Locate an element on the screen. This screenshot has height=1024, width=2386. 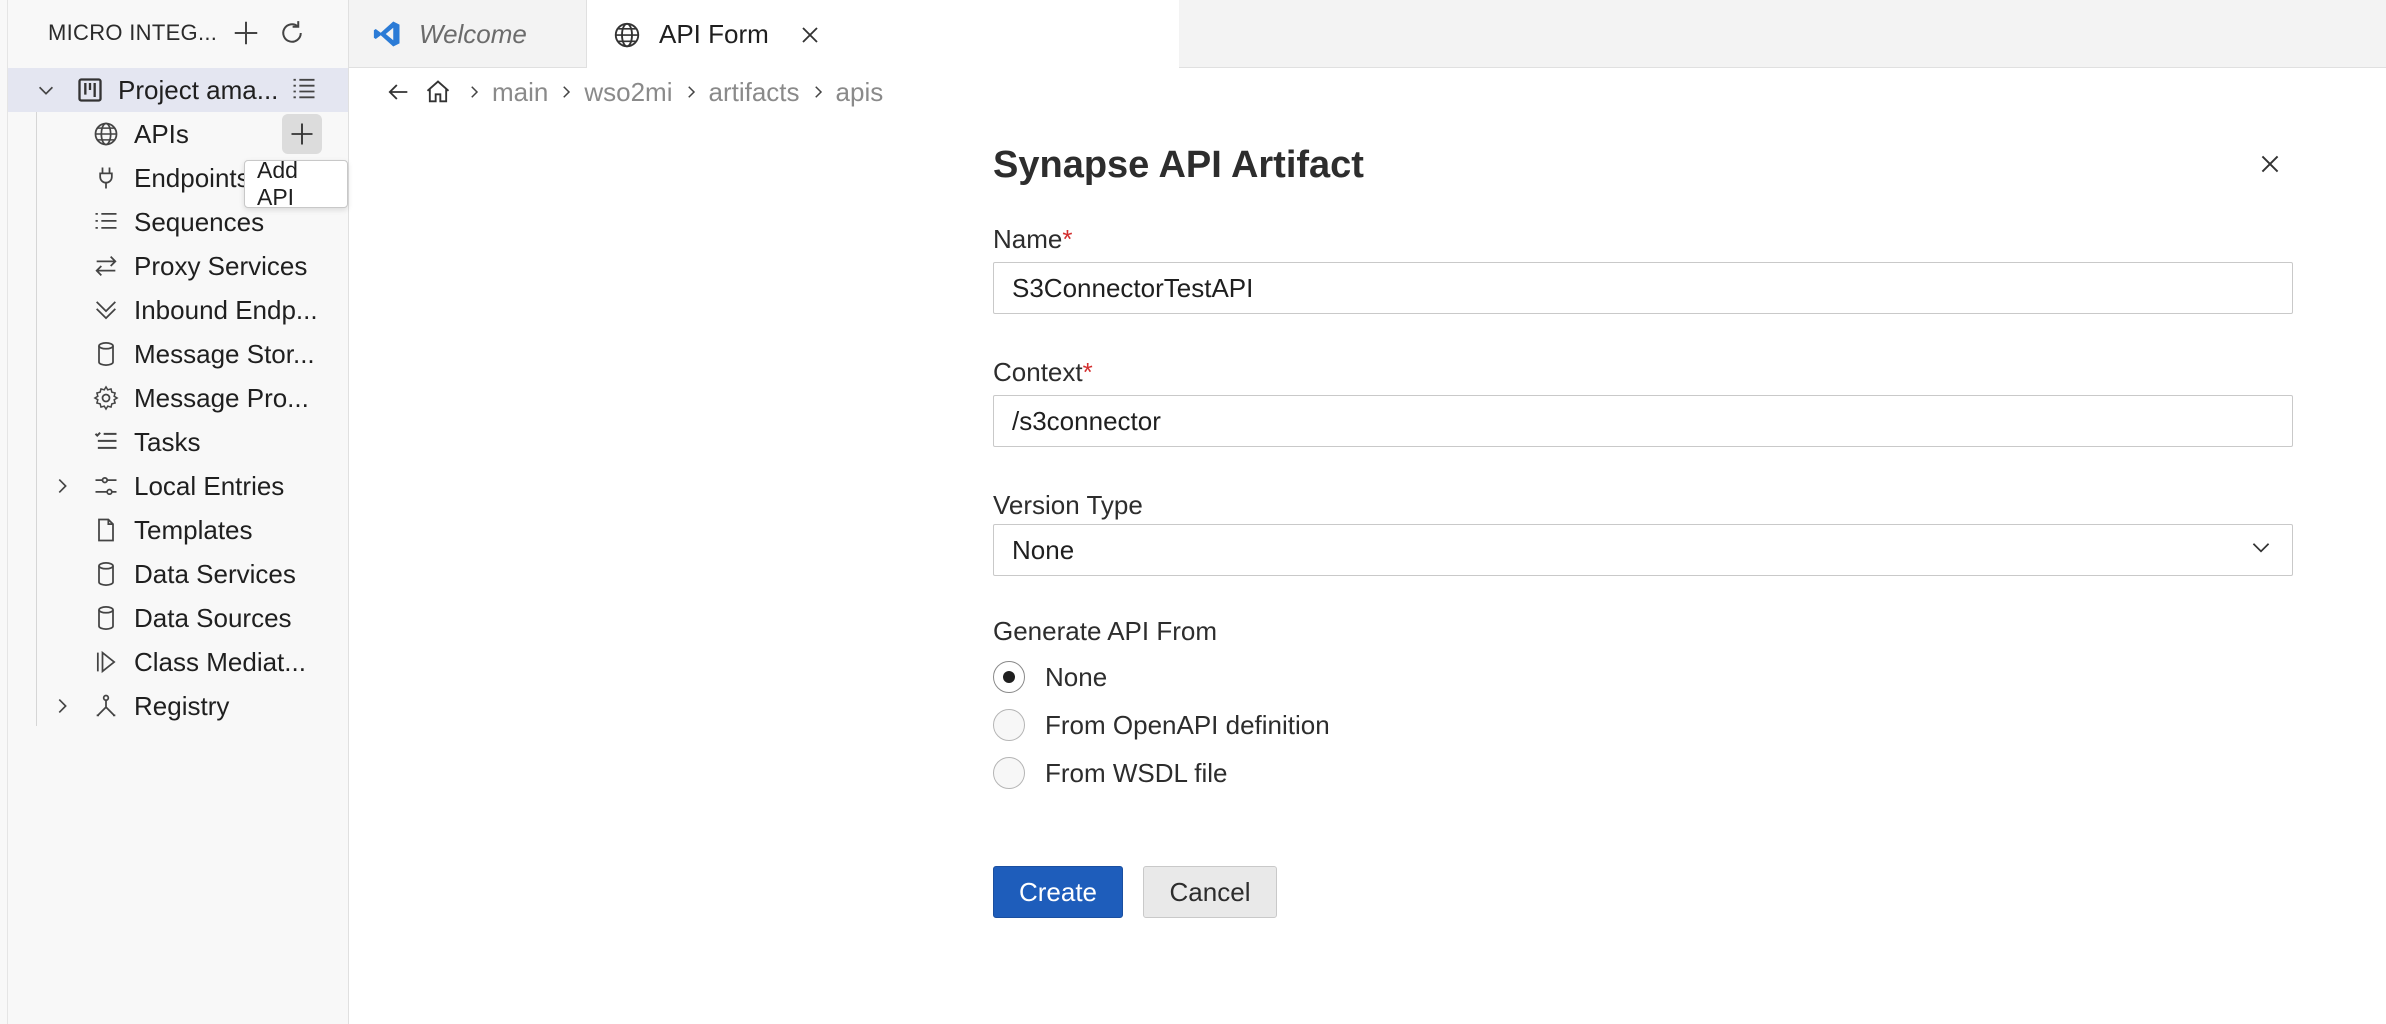
cancel-button: Cancel is located at coordinates (1210, 892).